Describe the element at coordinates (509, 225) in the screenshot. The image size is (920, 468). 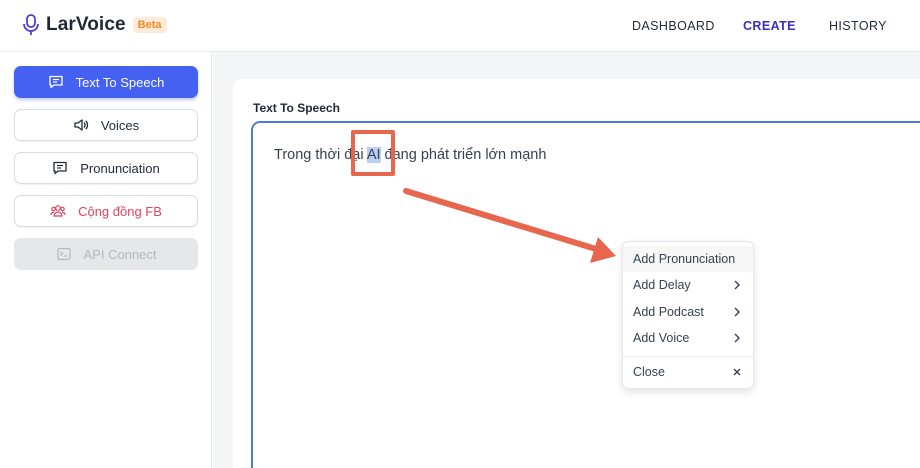
I see `annotation-arrow` at that location.